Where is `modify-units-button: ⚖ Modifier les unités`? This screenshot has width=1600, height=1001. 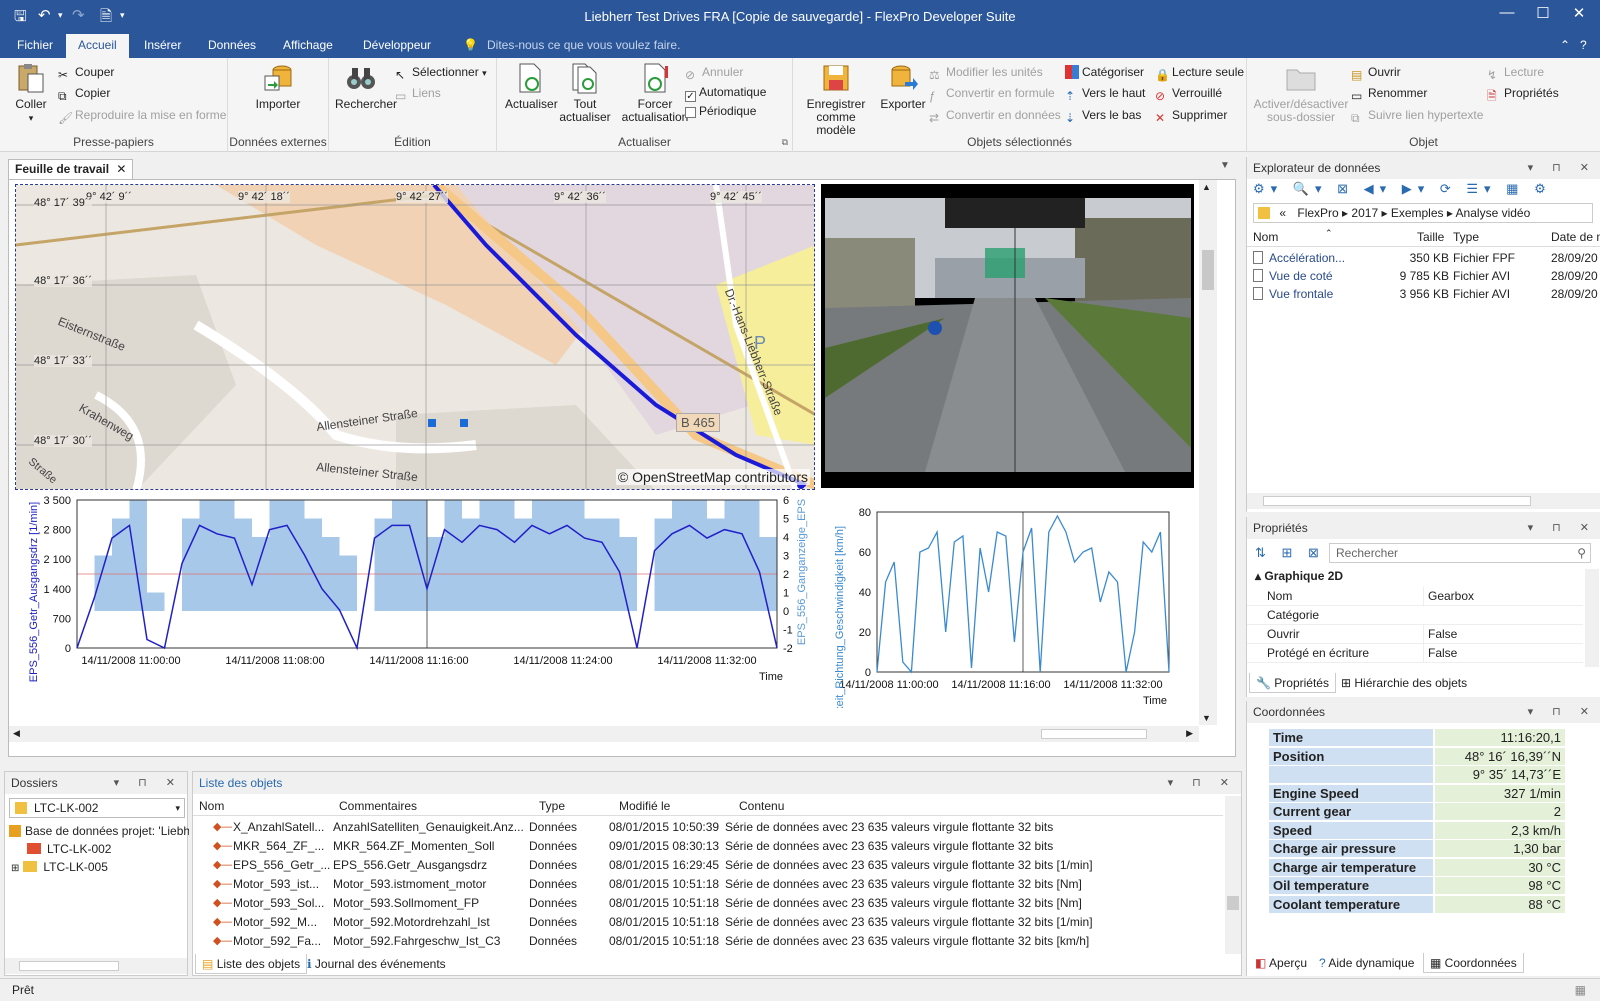 modify-units-button: ⚖ Modifier les unités is located at coordinates (986, 72).